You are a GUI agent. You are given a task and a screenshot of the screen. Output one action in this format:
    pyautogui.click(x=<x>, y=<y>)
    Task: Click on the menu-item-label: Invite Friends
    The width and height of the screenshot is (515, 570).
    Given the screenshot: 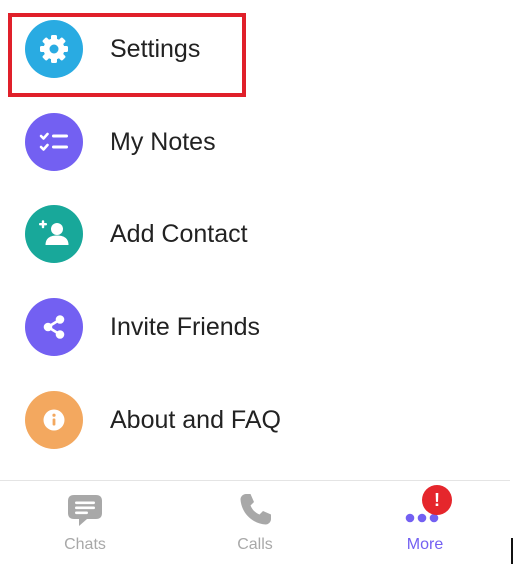 What is the action you would take?
    pyautogui.click(x=185, y=327)
    